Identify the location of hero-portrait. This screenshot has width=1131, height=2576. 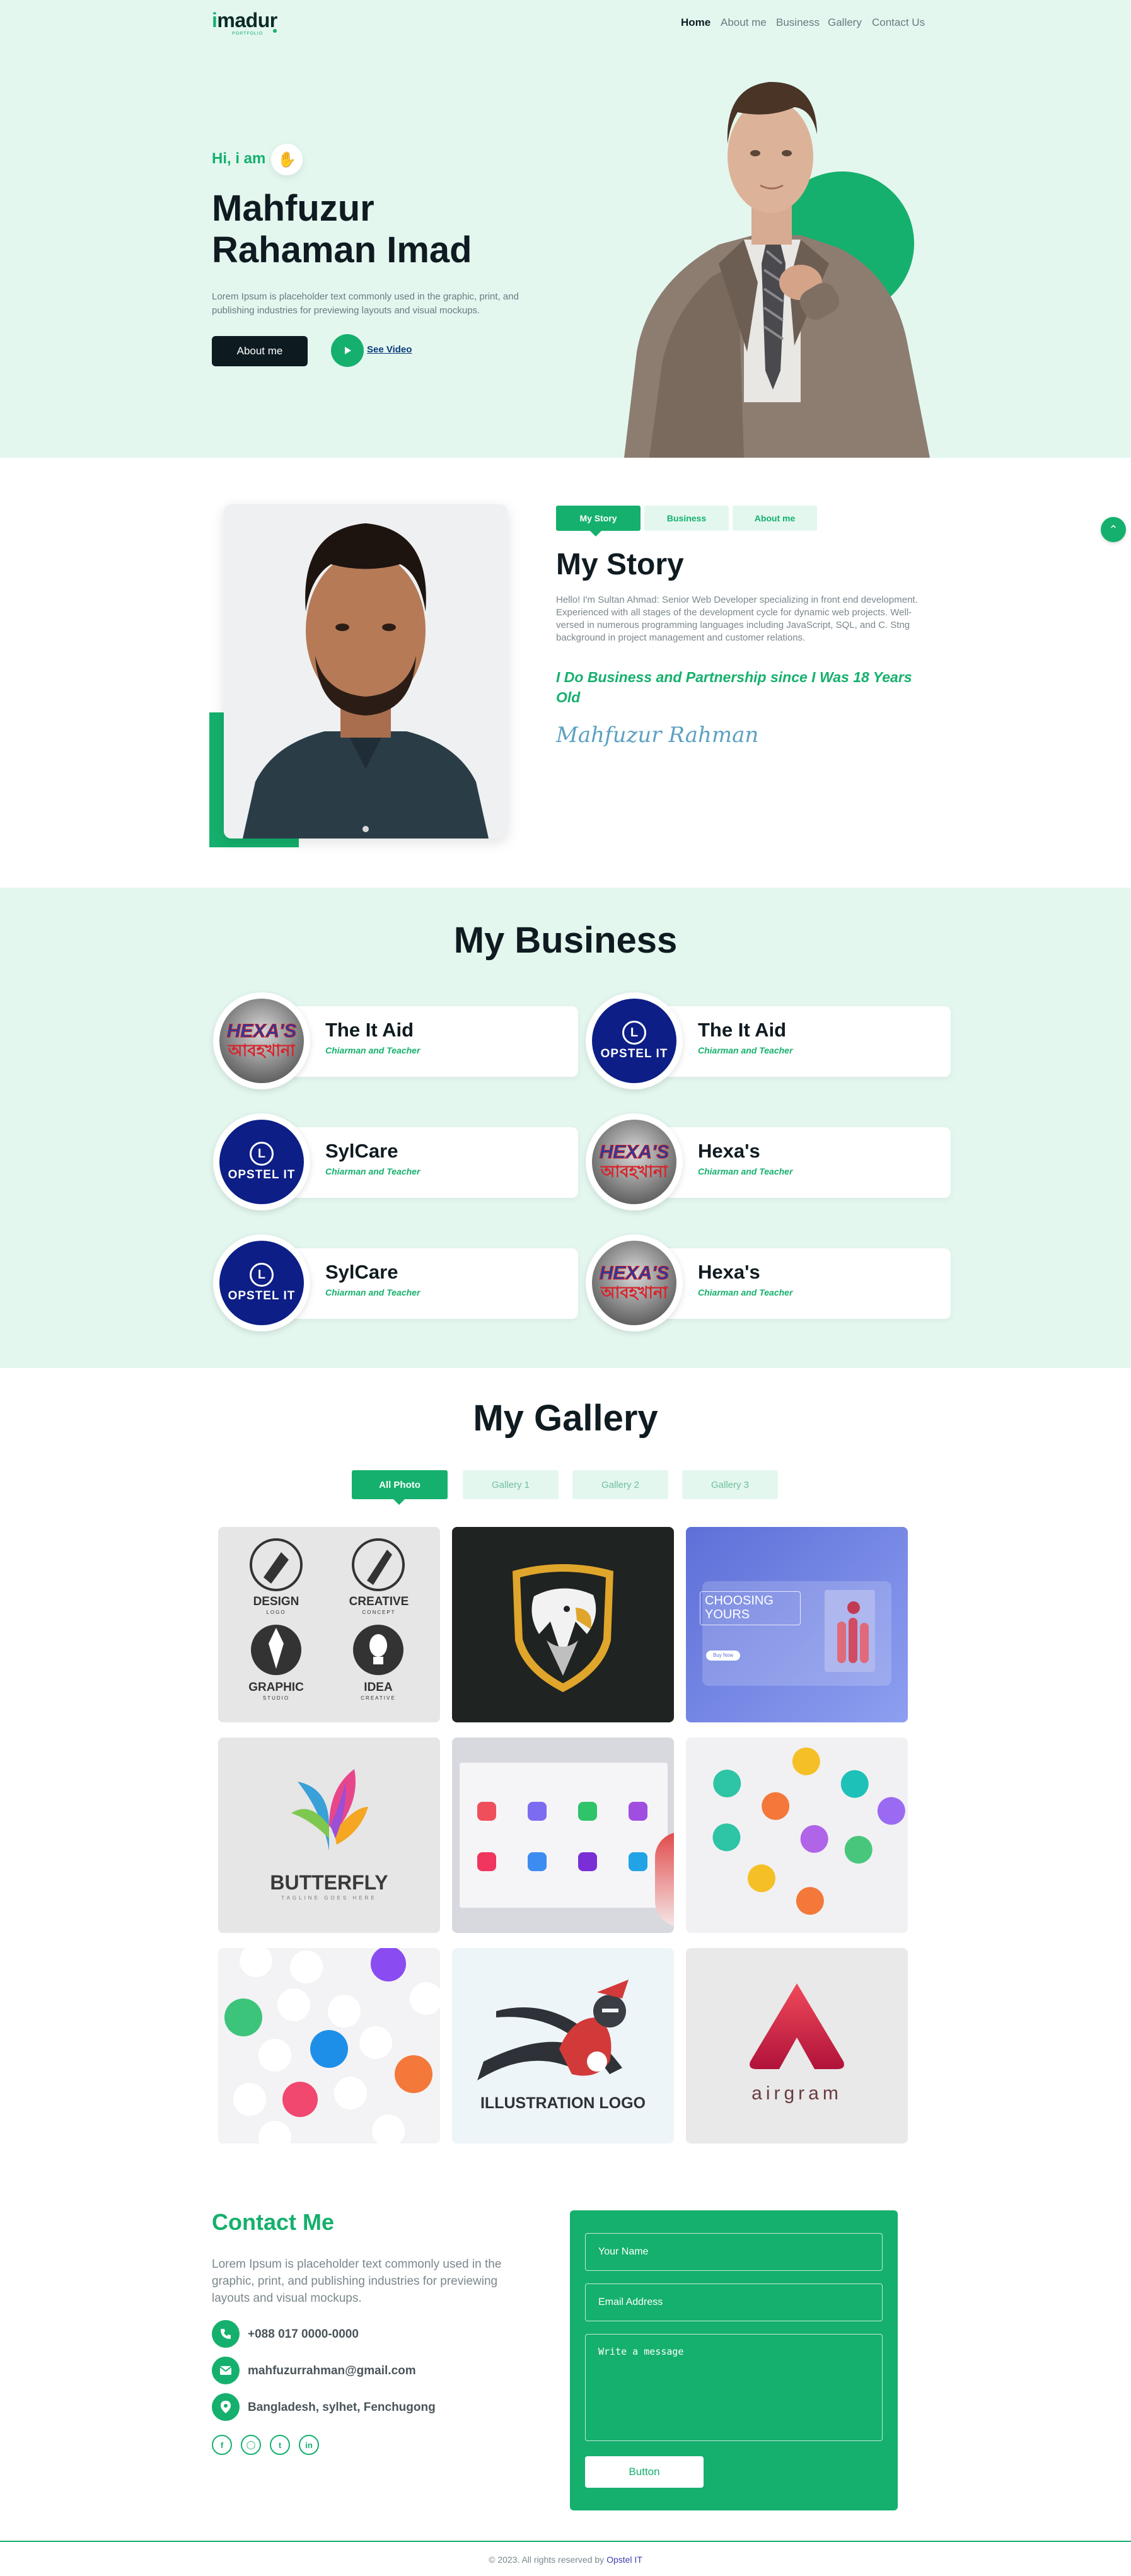
(777, 269).